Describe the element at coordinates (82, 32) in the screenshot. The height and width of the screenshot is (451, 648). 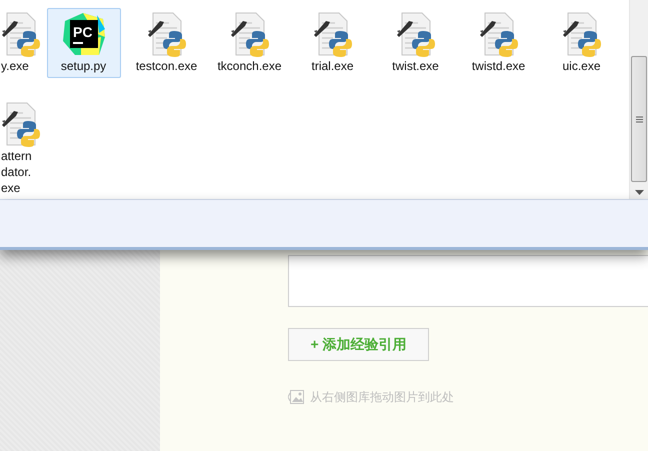
I see `logo-text: PC` at that location.